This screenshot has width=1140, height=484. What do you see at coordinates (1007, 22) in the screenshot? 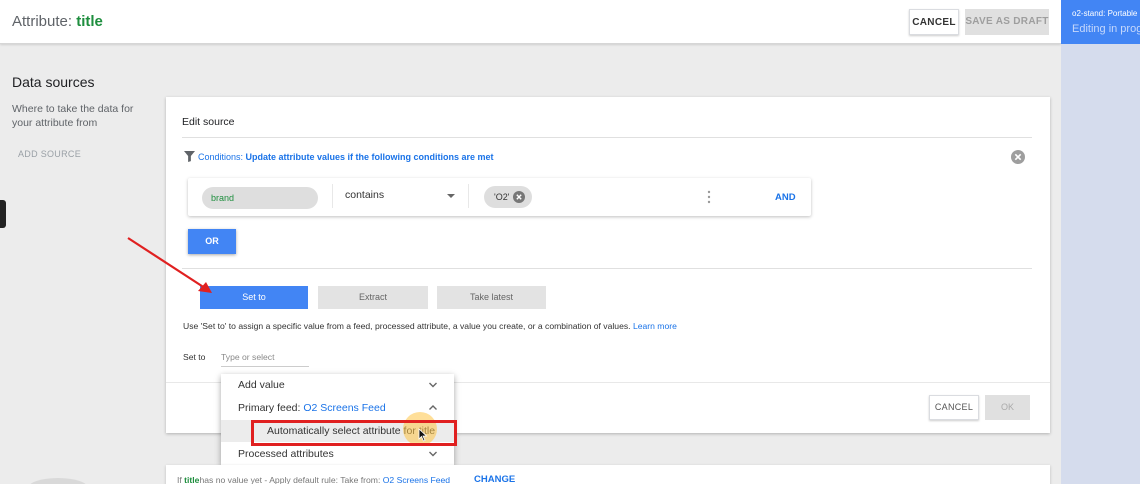
I see `save-as-draft-button: SAVE AS DRAFT` at bounding box center [1007, 22].